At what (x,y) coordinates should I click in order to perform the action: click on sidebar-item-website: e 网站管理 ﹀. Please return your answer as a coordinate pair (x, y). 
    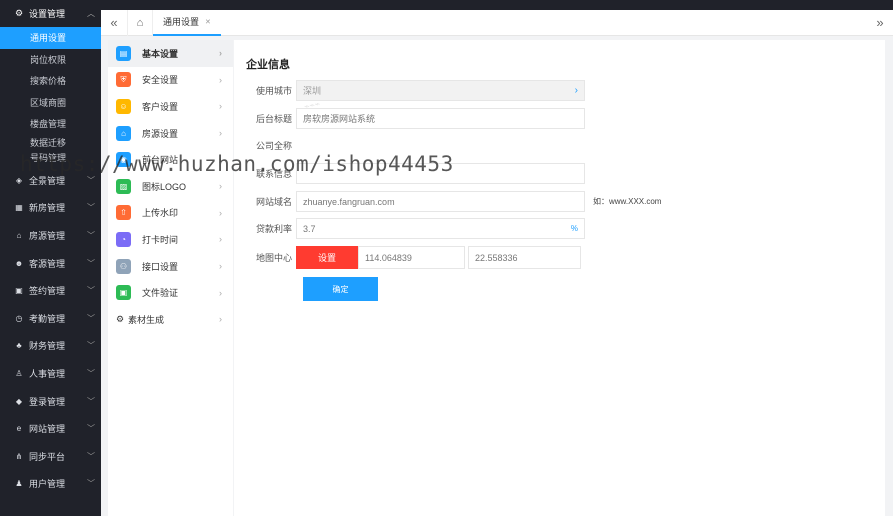
    Looking at the image, I should click on (50, 429).